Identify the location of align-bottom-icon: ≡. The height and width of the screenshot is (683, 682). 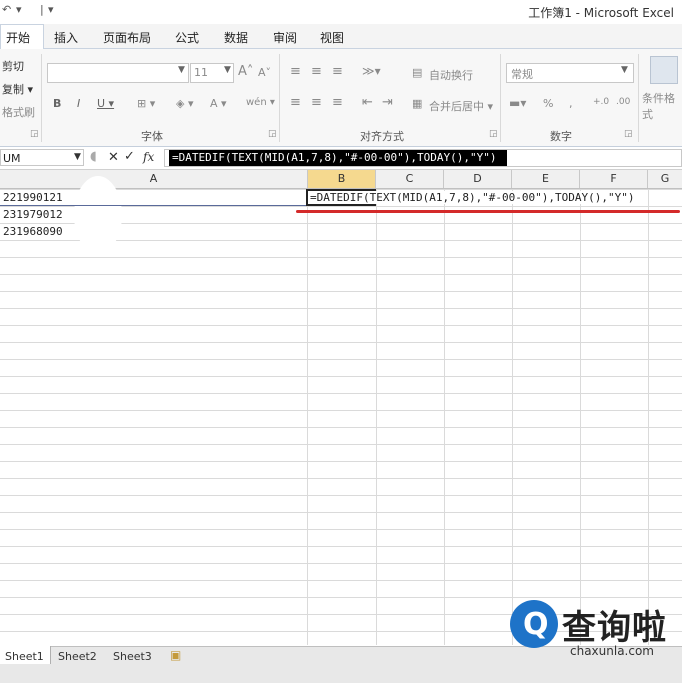
(337, 71).